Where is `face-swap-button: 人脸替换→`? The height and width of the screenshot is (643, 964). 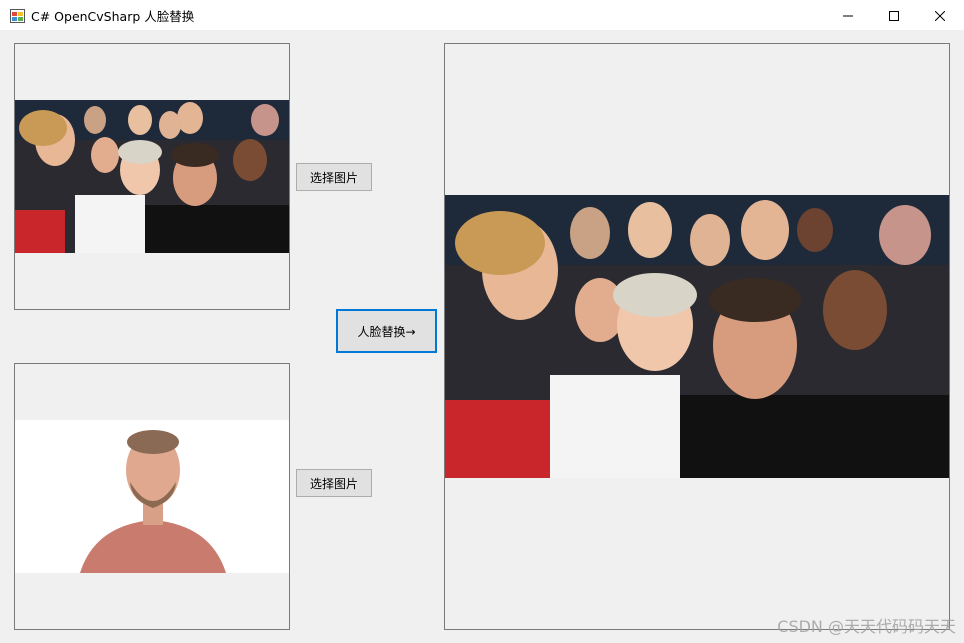
face-swap-button: 人脸替换→ is located at coordinates (386, 331).